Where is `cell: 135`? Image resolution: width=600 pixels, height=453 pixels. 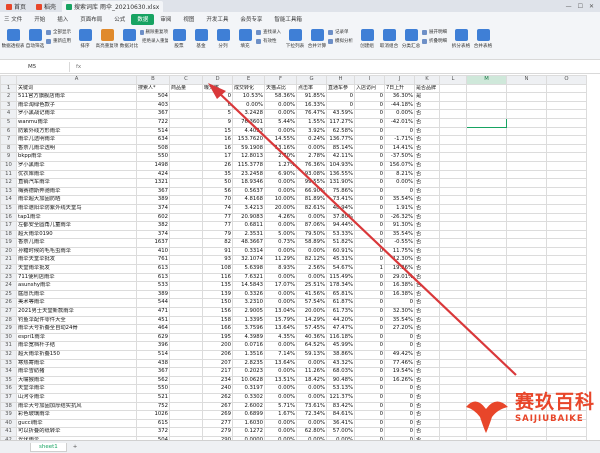 cell: 135 is located at coordinates (217, 286).